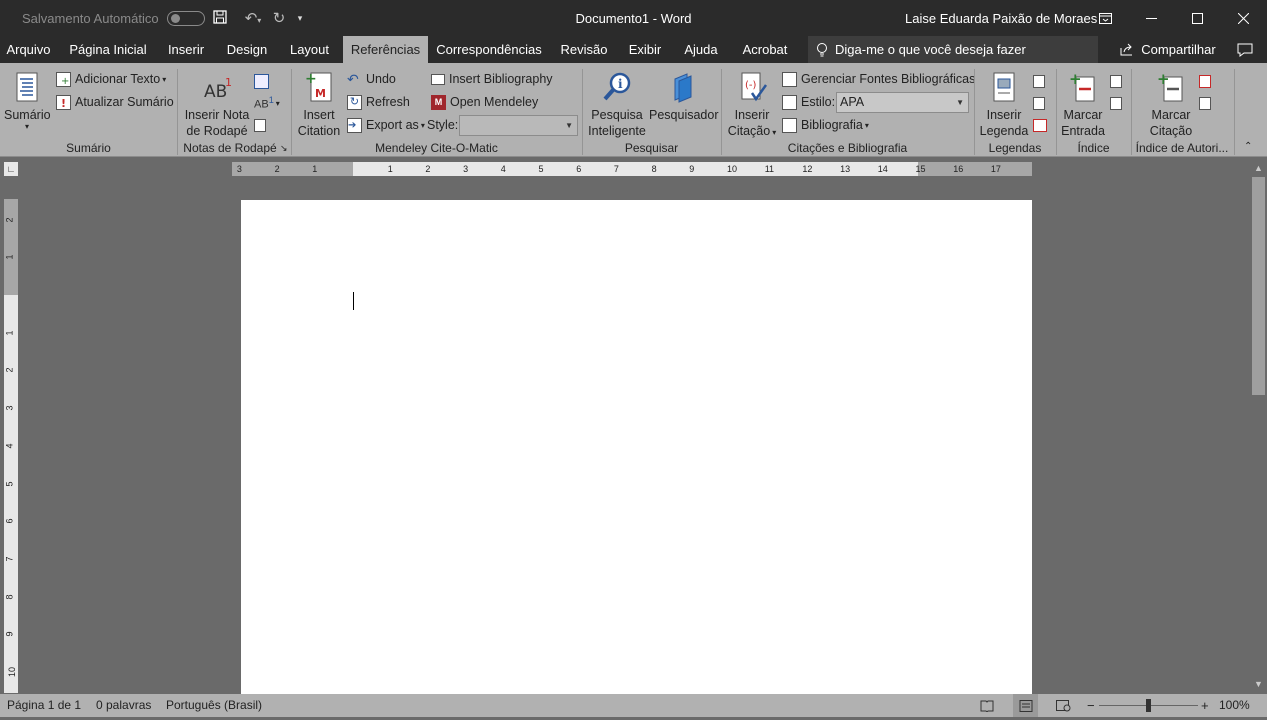  What do you see at coordinates (385, 49) in the screenshot?
I see `tab-referencias: Referências` at bounding box center [385, 49].